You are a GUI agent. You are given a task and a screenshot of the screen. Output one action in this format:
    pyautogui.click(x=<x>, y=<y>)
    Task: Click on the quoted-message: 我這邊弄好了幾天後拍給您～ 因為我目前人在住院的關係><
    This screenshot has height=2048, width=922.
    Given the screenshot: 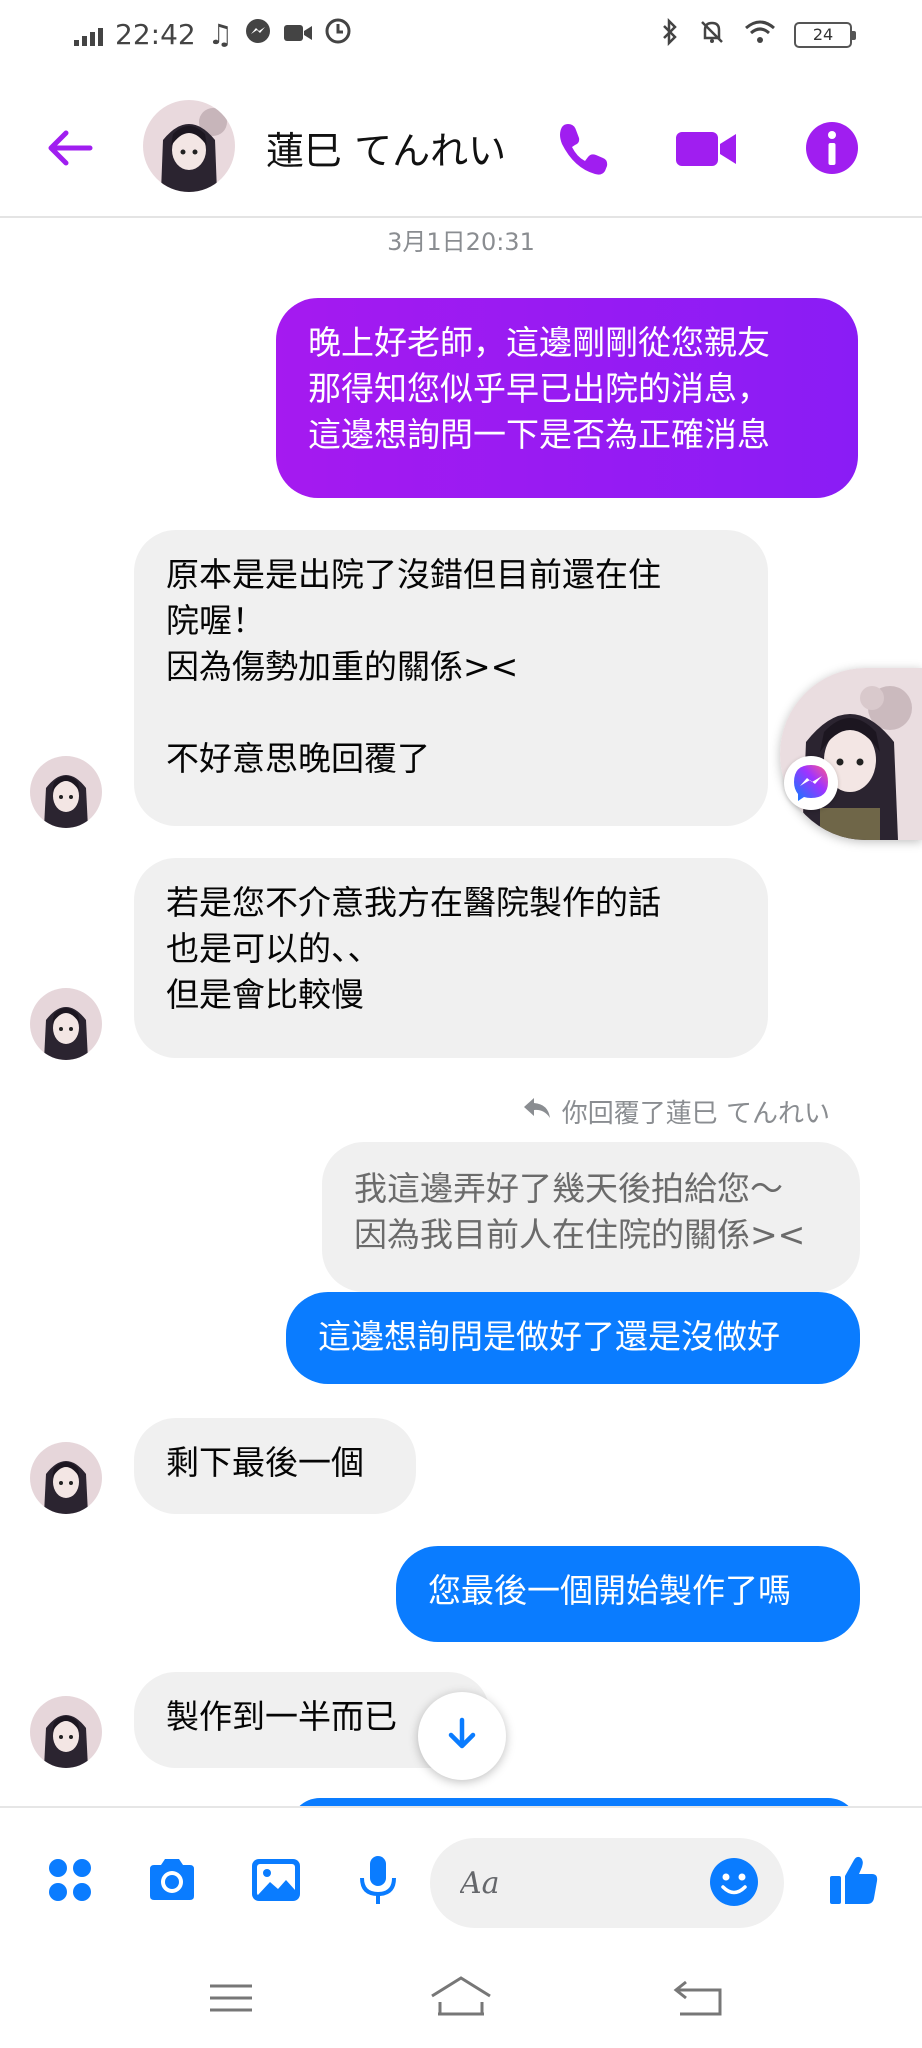 What is the action you would take?
    pyautogui.click(x=591, y=1217)
    